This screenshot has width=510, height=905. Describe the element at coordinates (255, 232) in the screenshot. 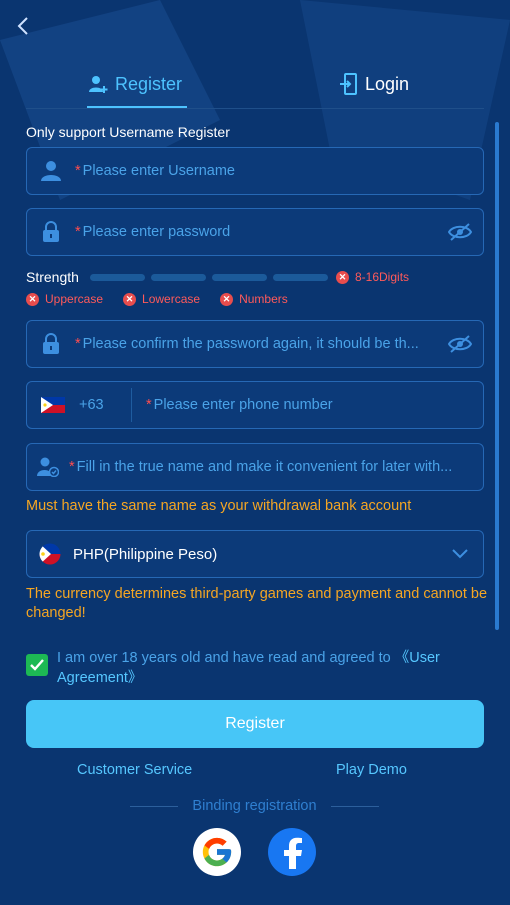

I see `password-field: * Please enter password` at that location.